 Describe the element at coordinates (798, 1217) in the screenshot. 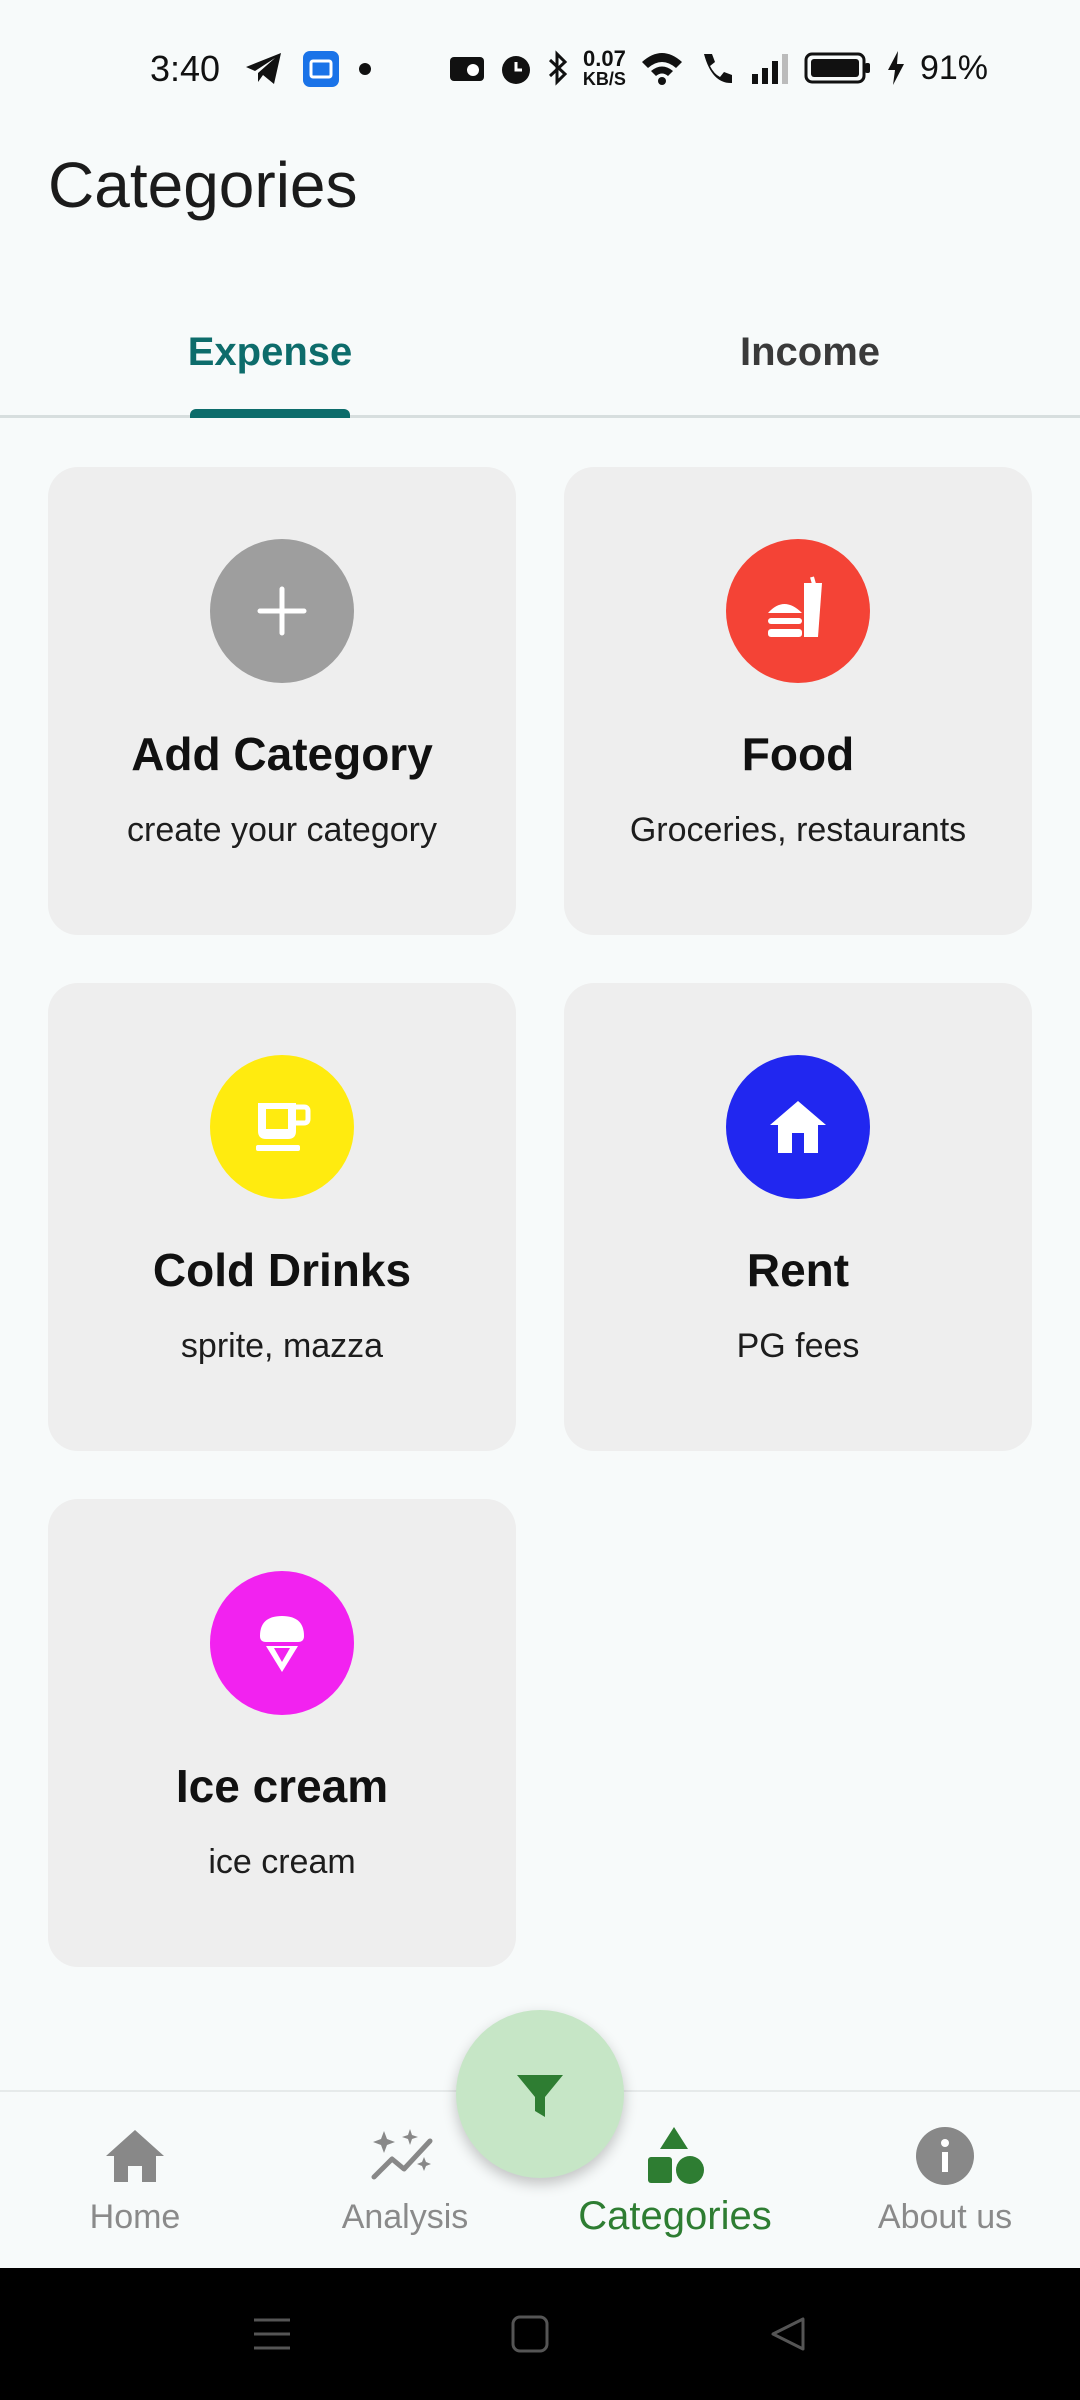

I see `category-card-rent: Rent PG fees` at that location.